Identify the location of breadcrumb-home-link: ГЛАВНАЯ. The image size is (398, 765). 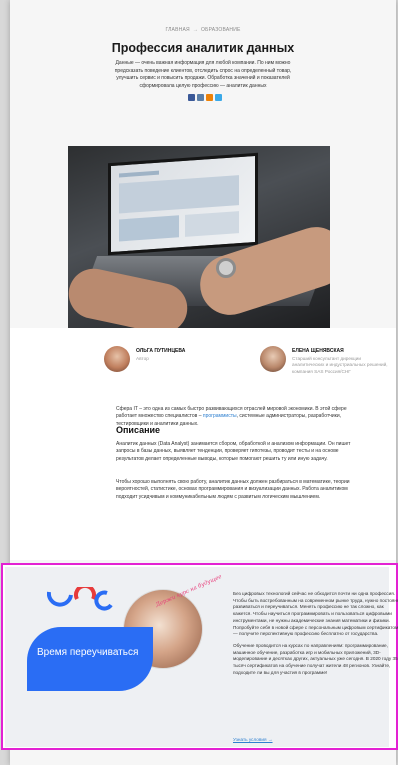
(177, 30).